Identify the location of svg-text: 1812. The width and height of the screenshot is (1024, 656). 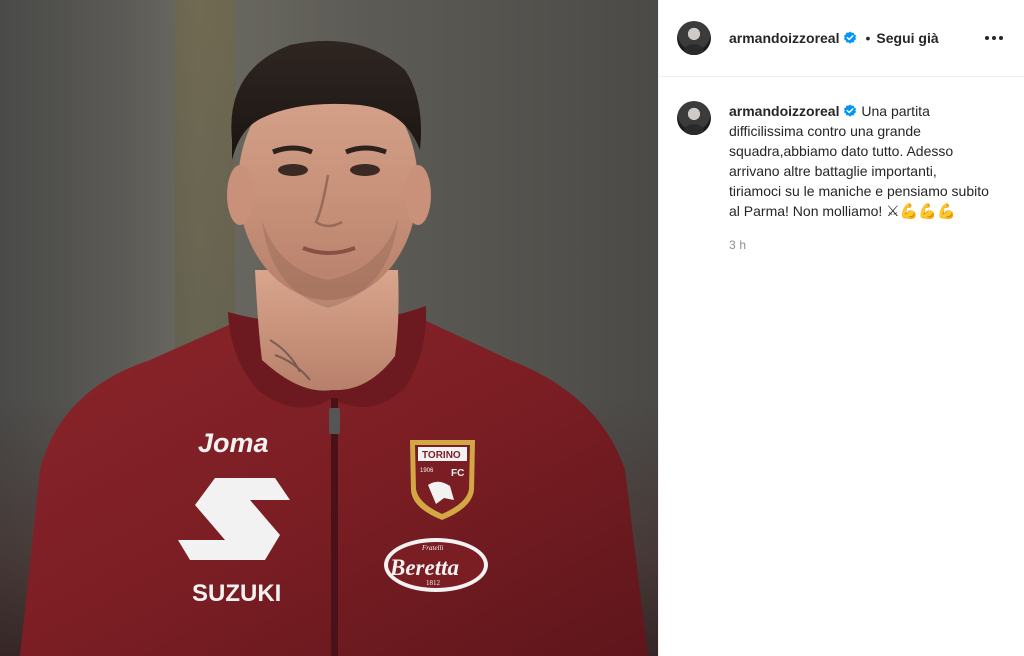
(433, 583).